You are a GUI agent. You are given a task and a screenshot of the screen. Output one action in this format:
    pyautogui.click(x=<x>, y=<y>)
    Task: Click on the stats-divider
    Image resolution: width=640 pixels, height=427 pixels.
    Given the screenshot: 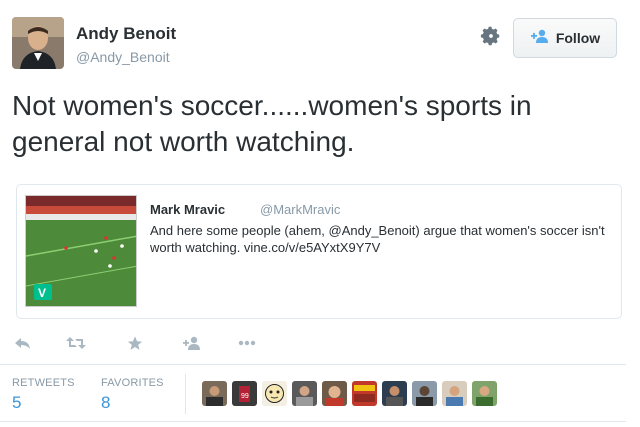 What is the action you would take?
    pyautogui.click(x=185, y=394)
    